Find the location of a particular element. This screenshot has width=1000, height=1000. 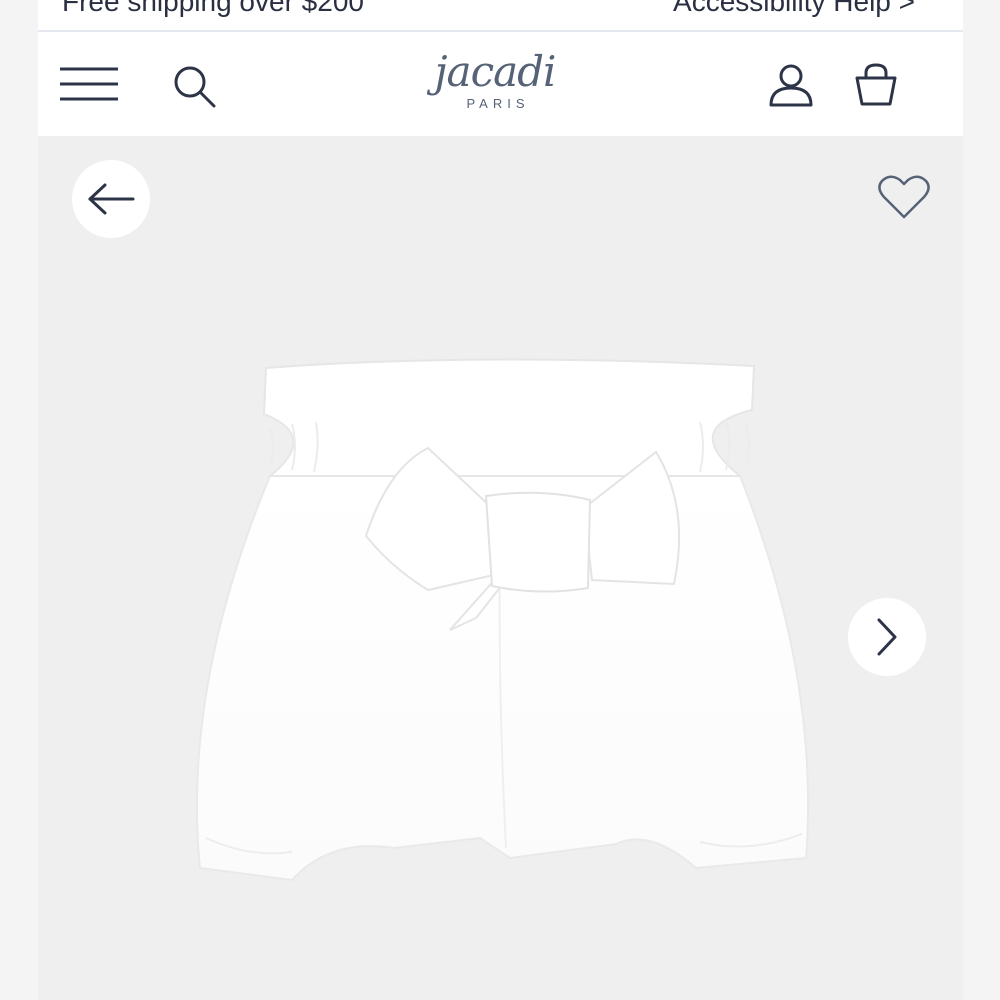

cart-button is located at coordinates (876, 87).